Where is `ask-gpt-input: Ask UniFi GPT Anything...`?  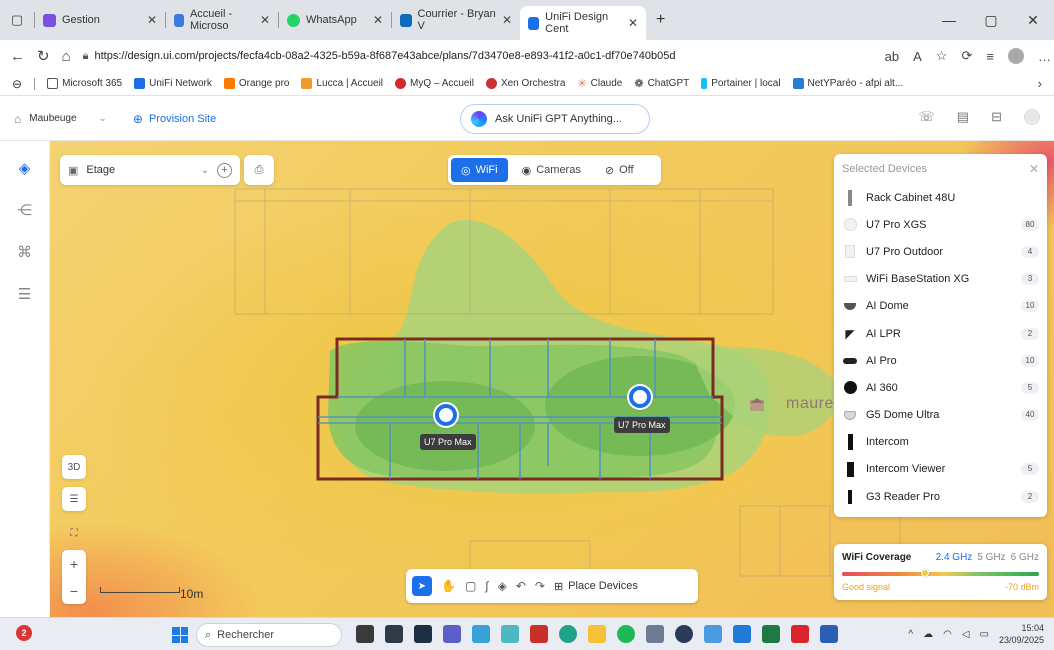 ask-gpt-input: Ask UniFi GPT Anything... is located at coordinates (555, 119).